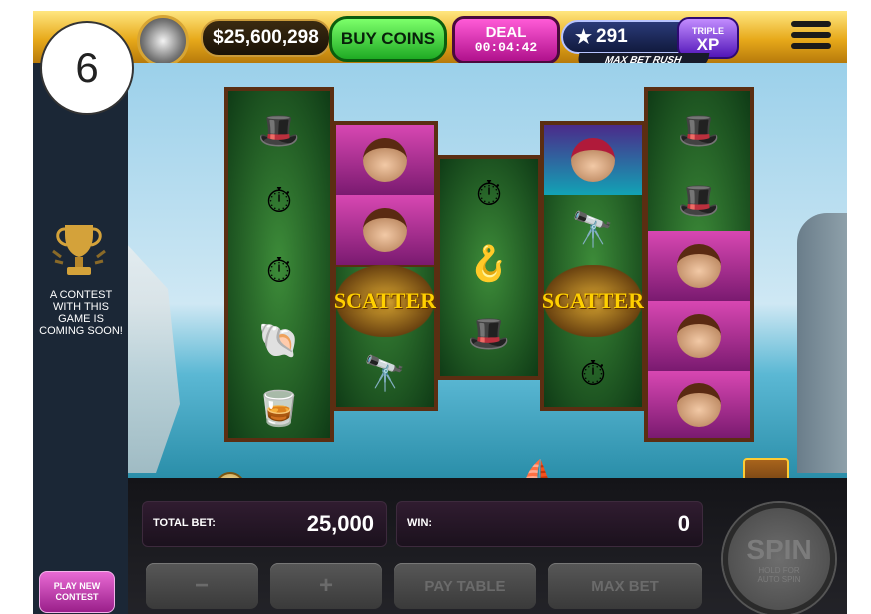  What do you see at coordinates (612, 36) in the screenshot?
I see `star-count: 291` at bounding box center [612, 36].